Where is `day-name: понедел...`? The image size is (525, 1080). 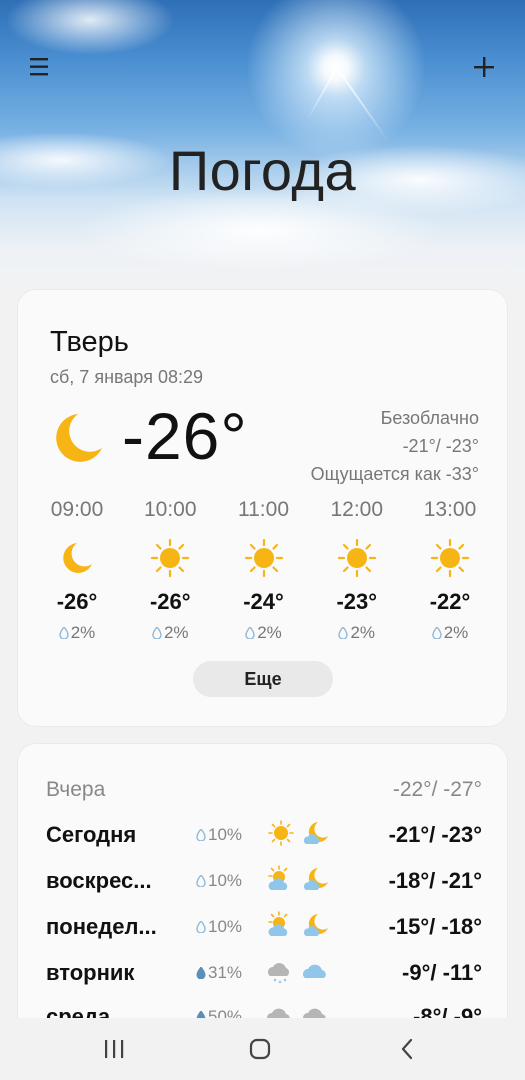 day-name: понедел... is located at coordinates (101, 926).